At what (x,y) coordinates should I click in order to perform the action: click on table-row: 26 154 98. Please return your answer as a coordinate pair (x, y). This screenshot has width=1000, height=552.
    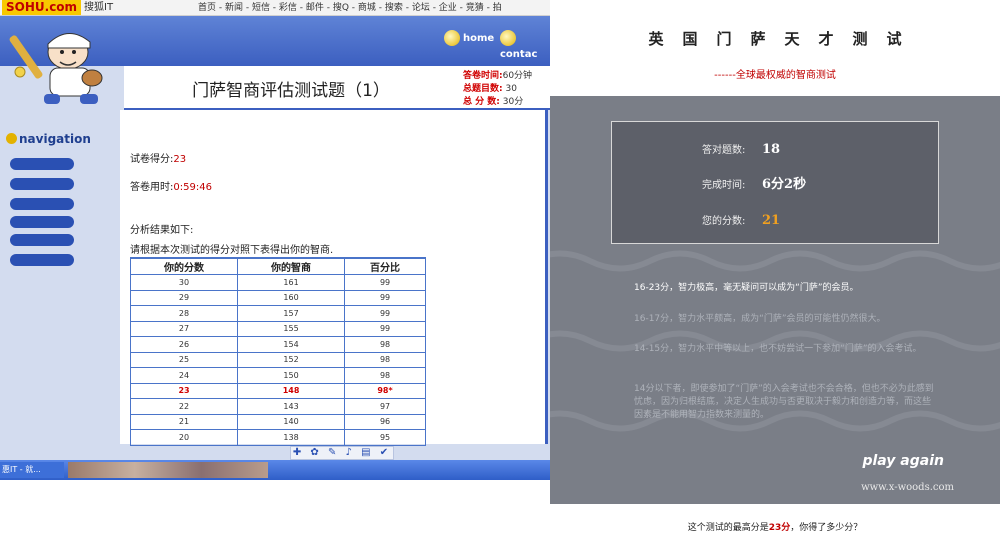
    Looking at the image, I should click on (277, 344).